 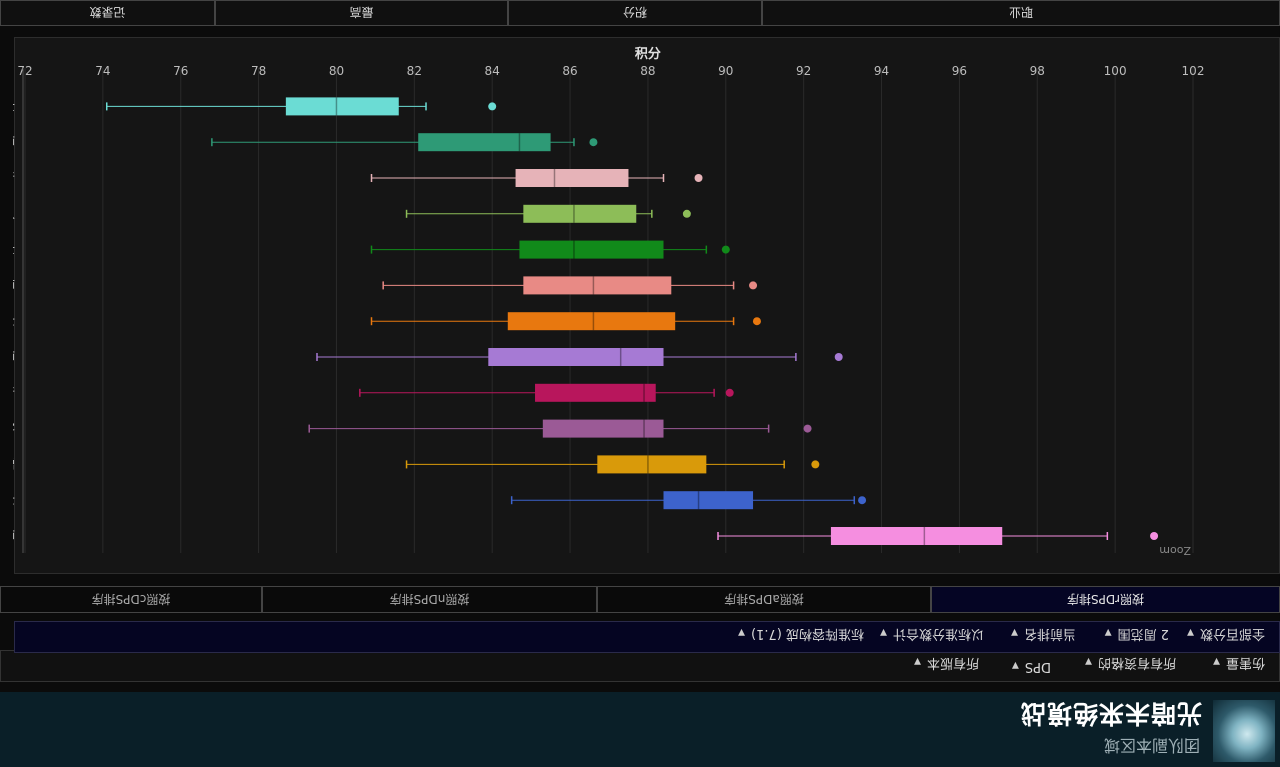 I want to click on x-tick-label: 86, so click(x=569, y=71).